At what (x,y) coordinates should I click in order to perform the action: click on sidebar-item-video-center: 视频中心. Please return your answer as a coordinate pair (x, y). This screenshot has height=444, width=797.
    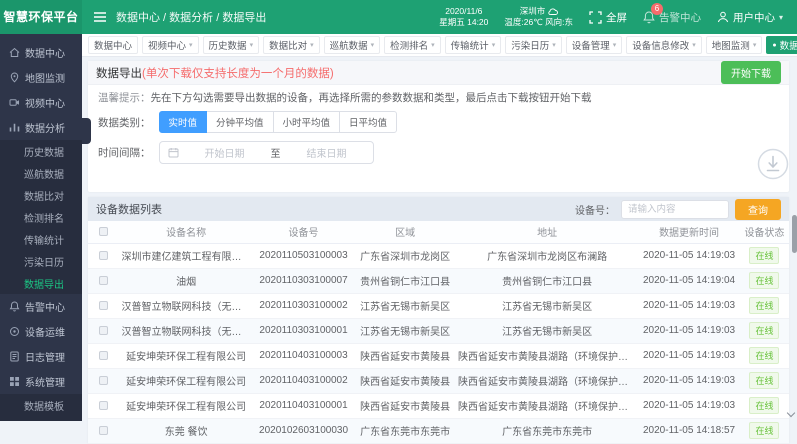
    Looking at the image, I should click on (41, 102).